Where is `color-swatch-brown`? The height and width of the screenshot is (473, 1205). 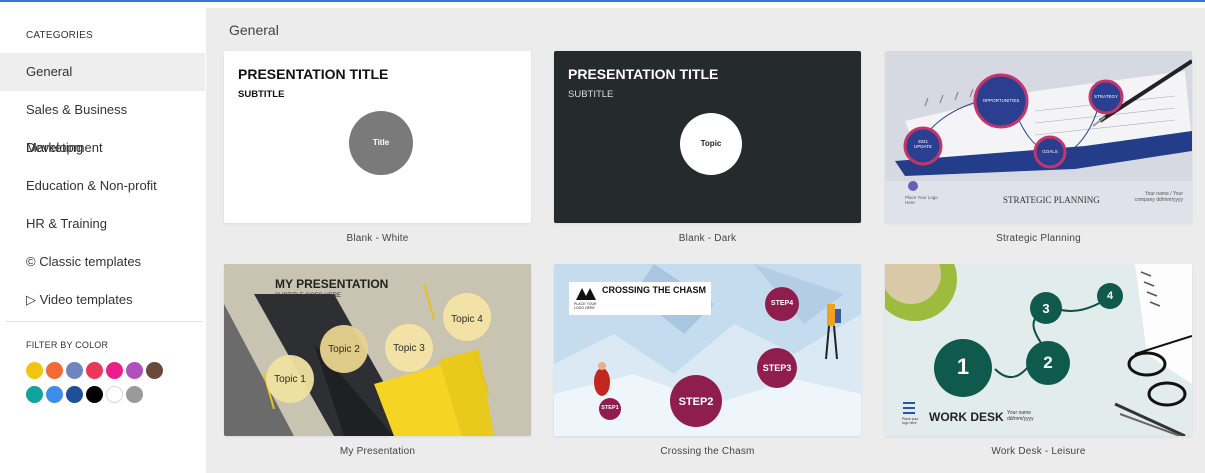 color-swatch-brown is located at coordinates (154, 370).